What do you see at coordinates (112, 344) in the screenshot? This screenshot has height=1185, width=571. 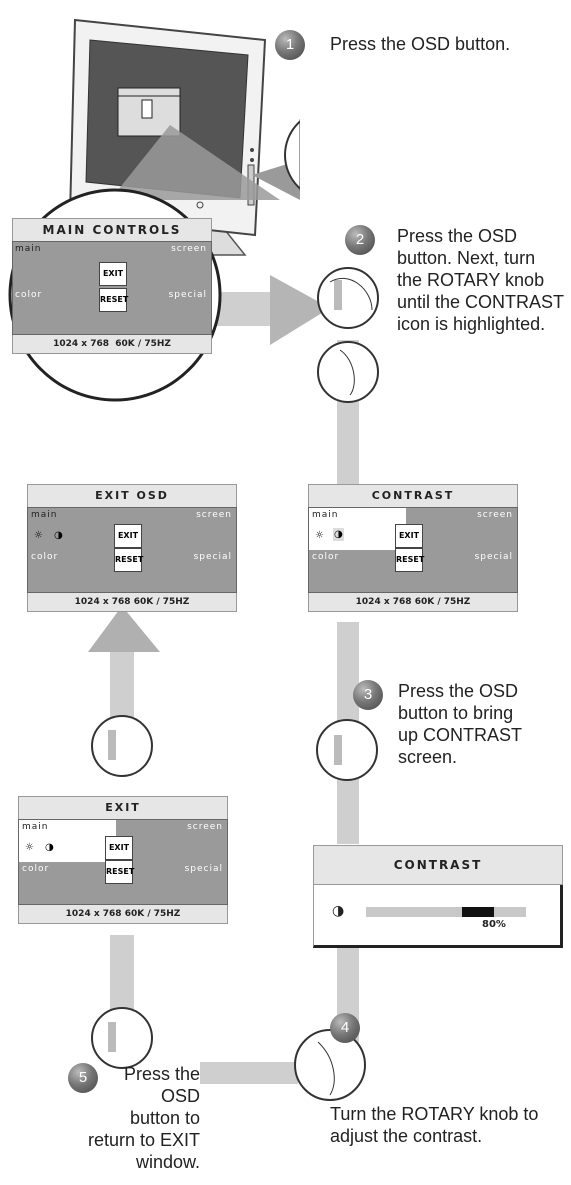 I see `magnified-osd-resolution: 1024 x 768 60K / 75HZ` at bounding box center [112, 344].